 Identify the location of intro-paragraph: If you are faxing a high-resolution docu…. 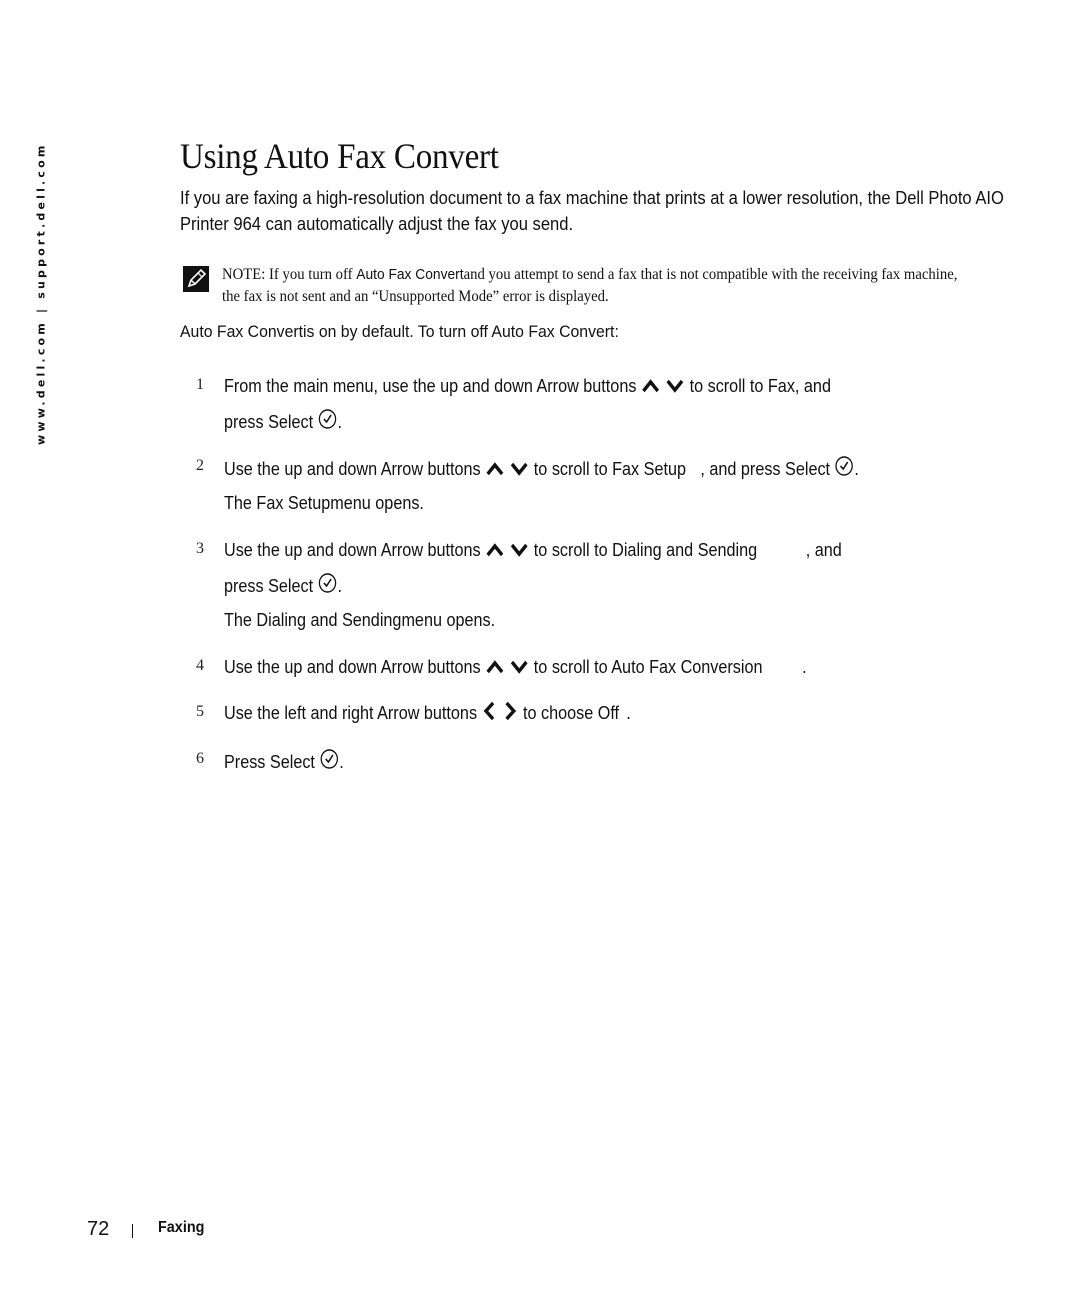
(592, 211).